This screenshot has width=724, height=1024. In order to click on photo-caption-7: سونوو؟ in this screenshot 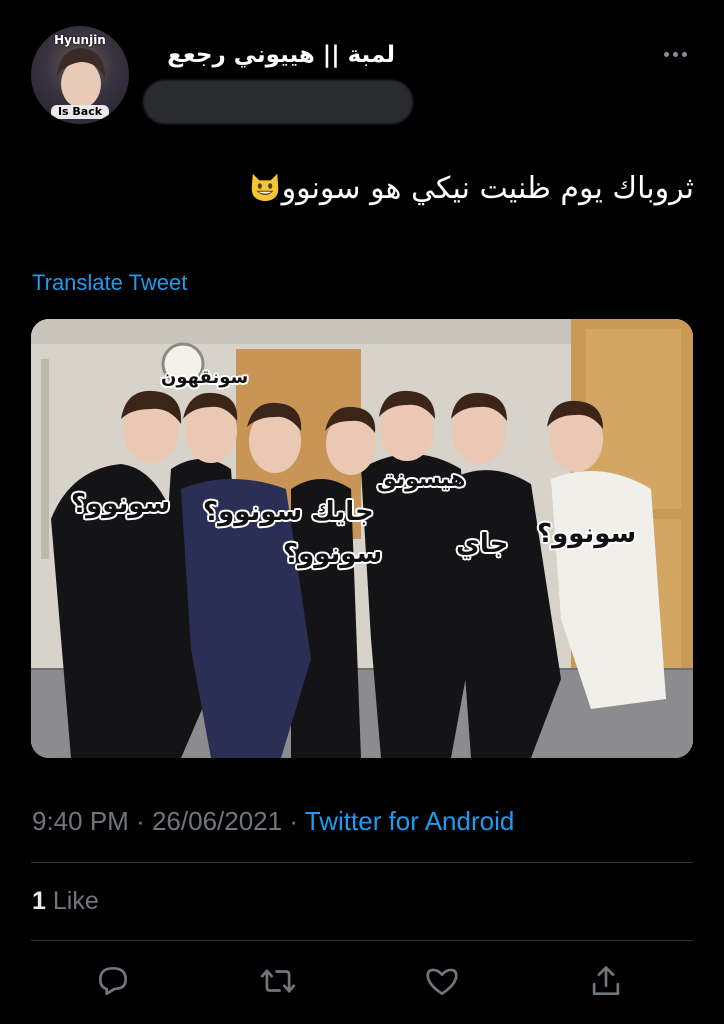, I will do `click(587, 534)`.